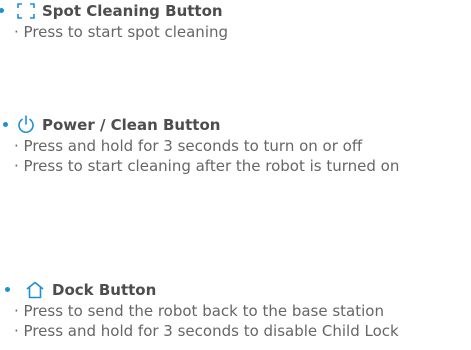  I want to click on dock-title-row: Dock Button, so click(235, 290).